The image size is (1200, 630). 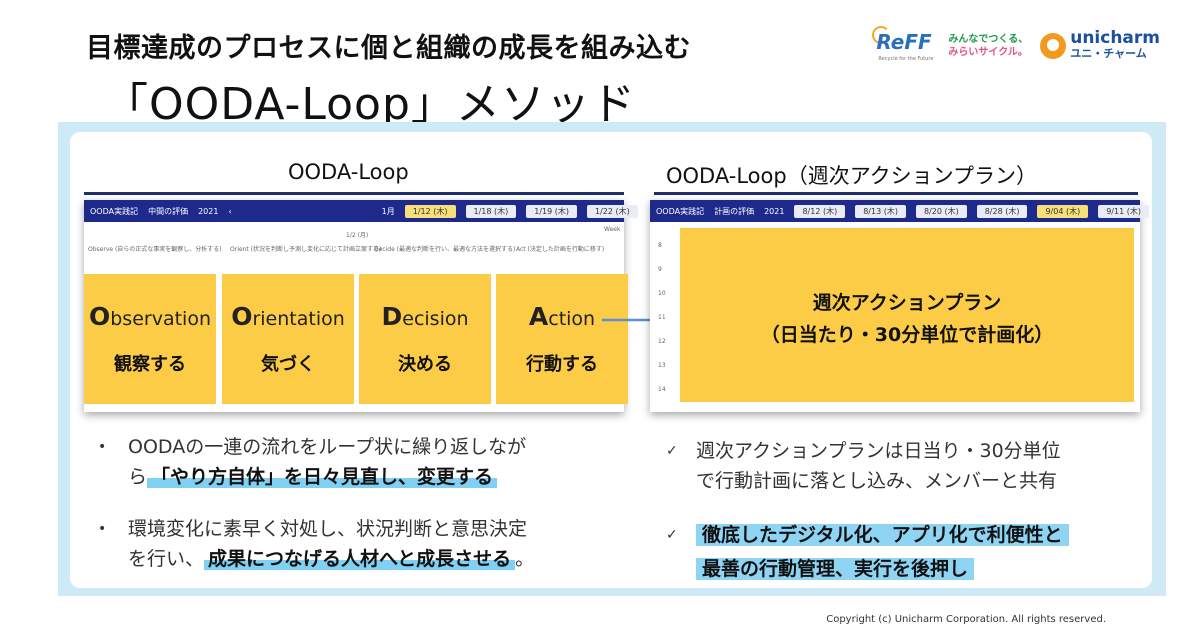 I want to click on date-tab: 1/19 (木), so click(x=551, y=211).